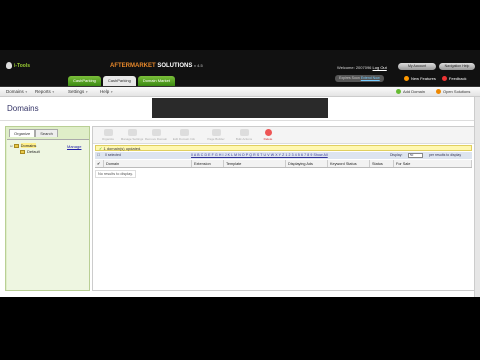 The height and width of the screenshot is (360, 480). What do you see at coordinates (119, 81) in the screenshot?
I see `tab-cashparking-2: CashParking` at bounding box center [119, 81].